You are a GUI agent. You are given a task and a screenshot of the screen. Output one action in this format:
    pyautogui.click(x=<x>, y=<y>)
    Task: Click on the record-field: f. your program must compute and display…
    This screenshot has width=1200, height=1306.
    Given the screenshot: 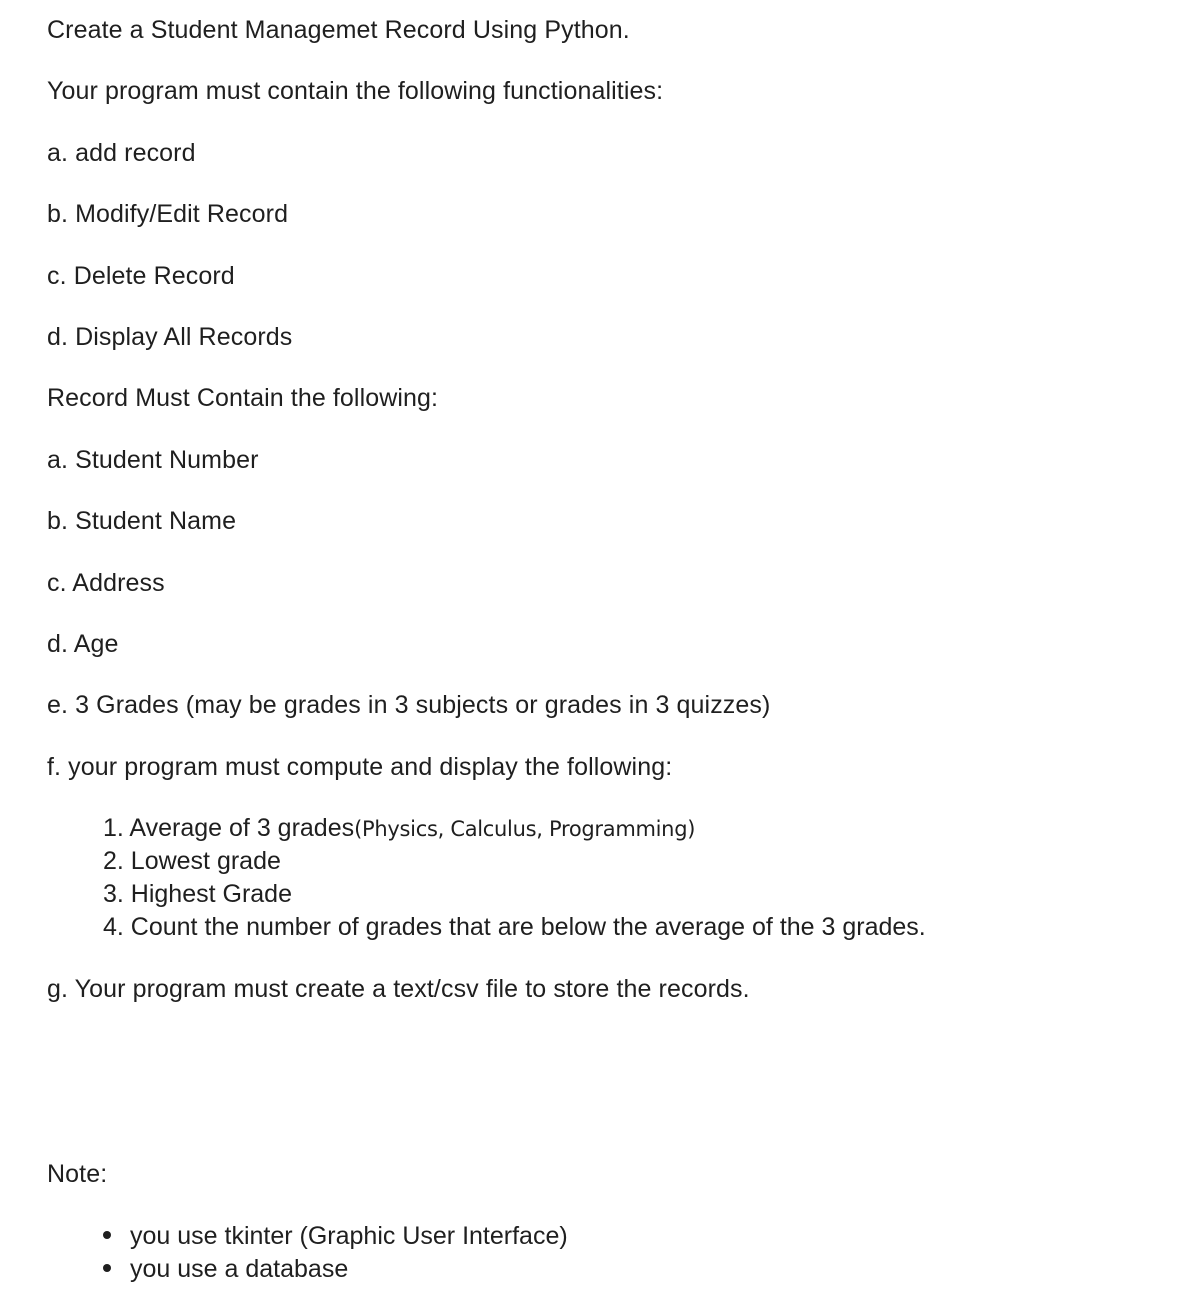 What is the action you would take?
    pyautogui.click(x=360, y=767)
    